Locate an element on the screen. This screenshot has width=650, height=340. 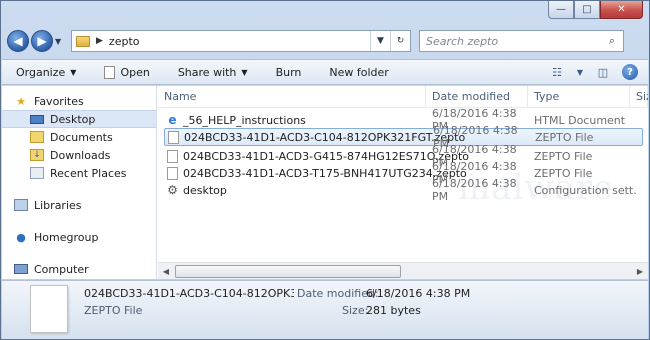
folder-icon is located at coordinates (83, 41).